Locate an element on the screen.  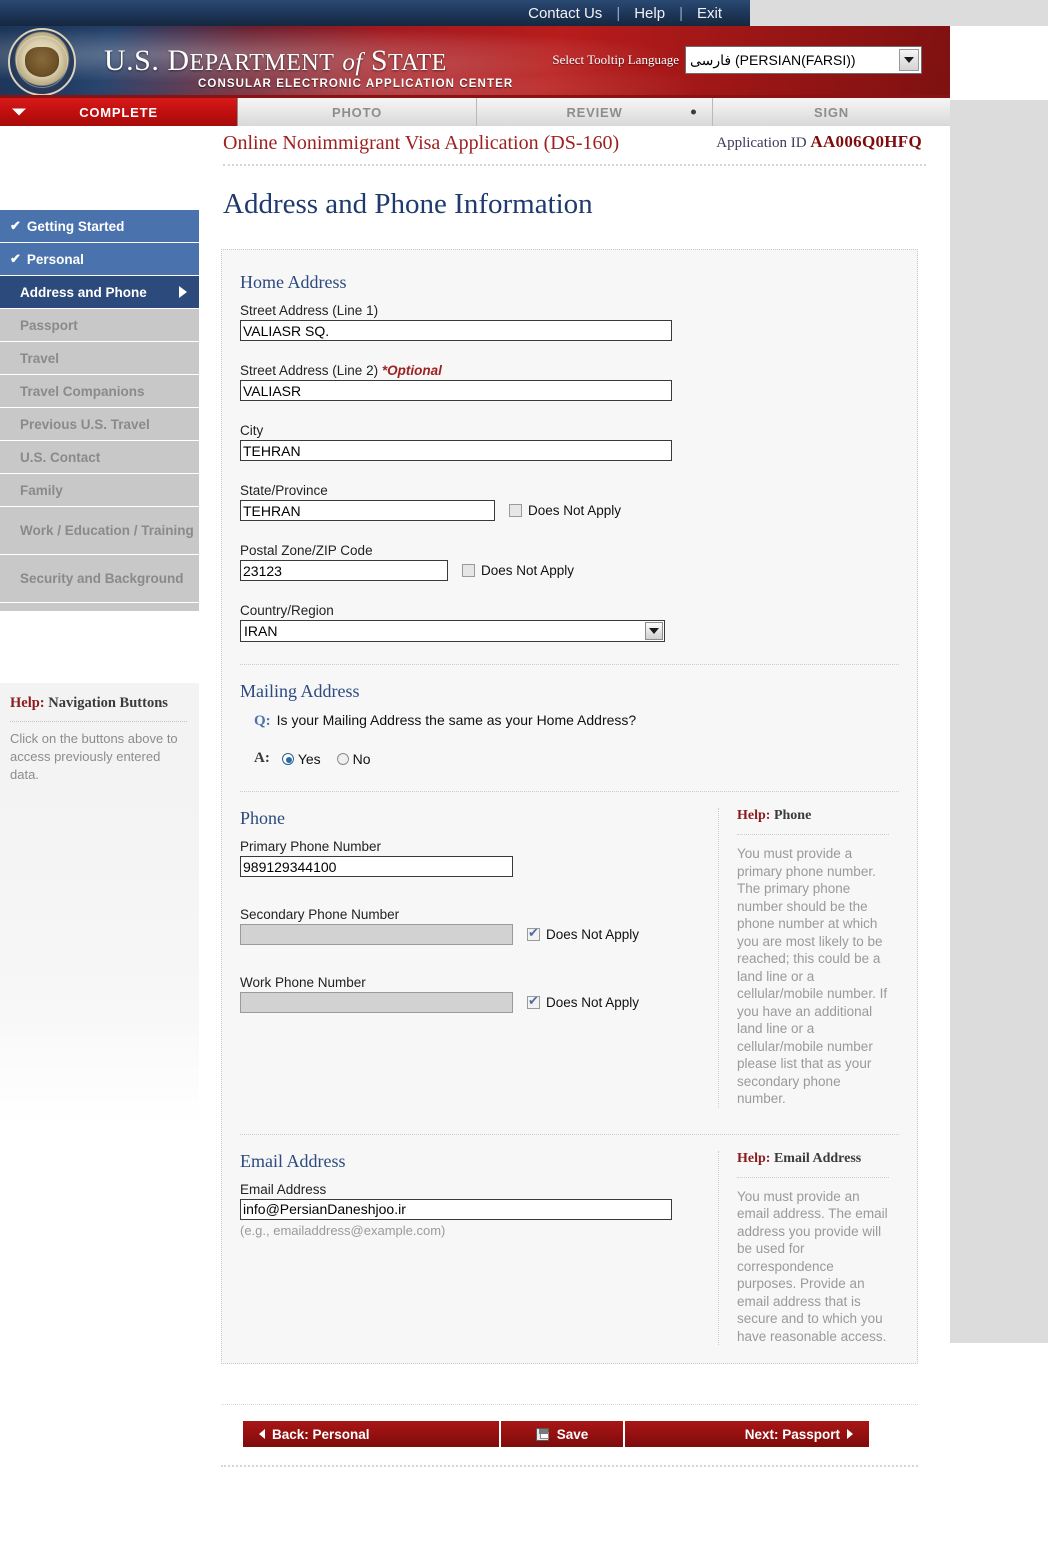
next-button: Next: Passport is located at coordinates (747, 1434).